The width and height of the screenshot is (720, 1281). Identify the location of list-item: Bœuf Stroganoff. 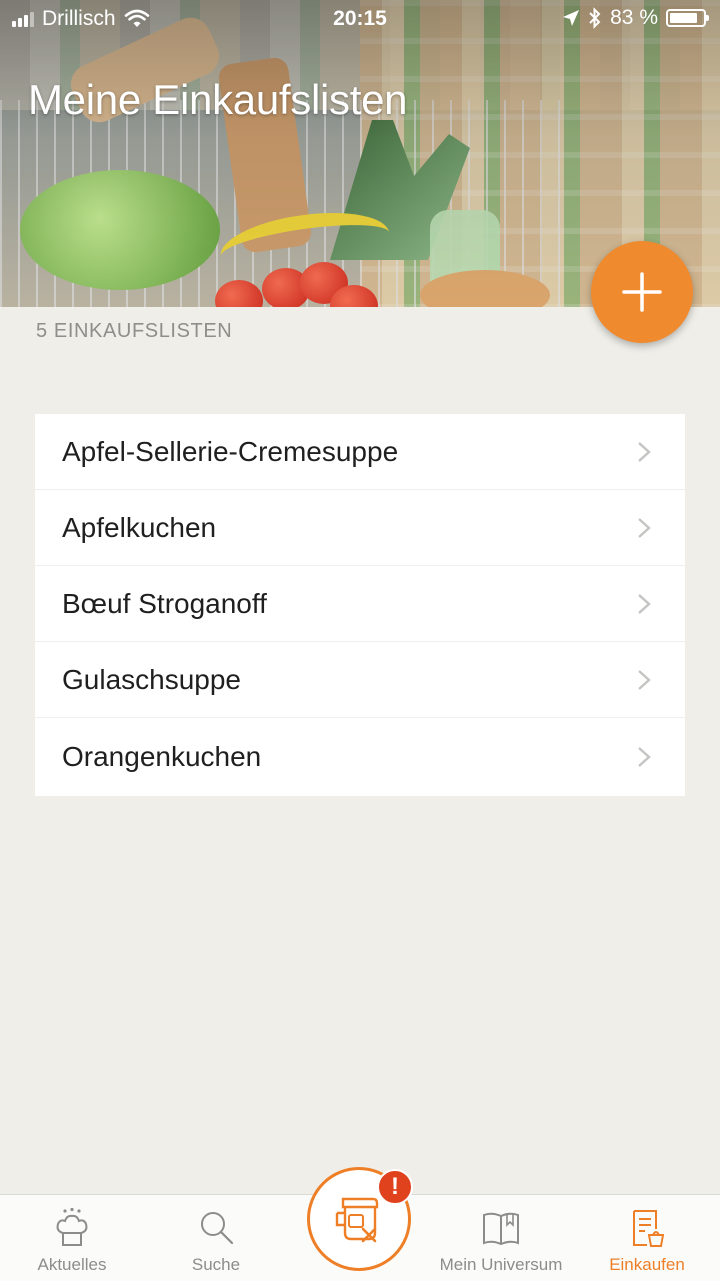
(360, 604).